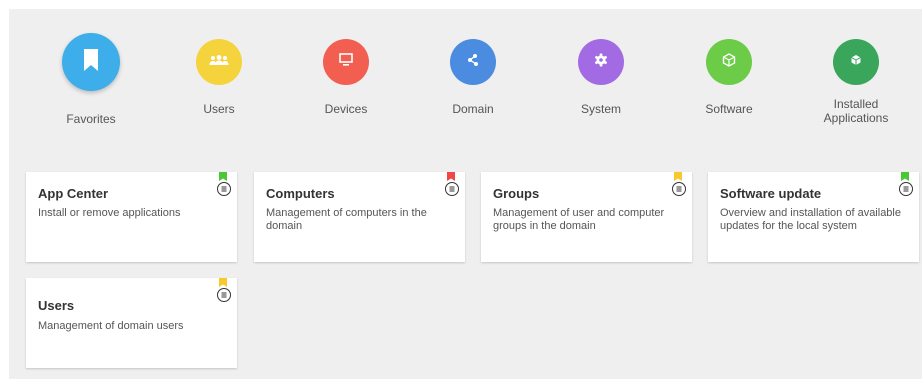 This screenshot has width=922, height=379. I want to click on users-icon, so click(219, 62).